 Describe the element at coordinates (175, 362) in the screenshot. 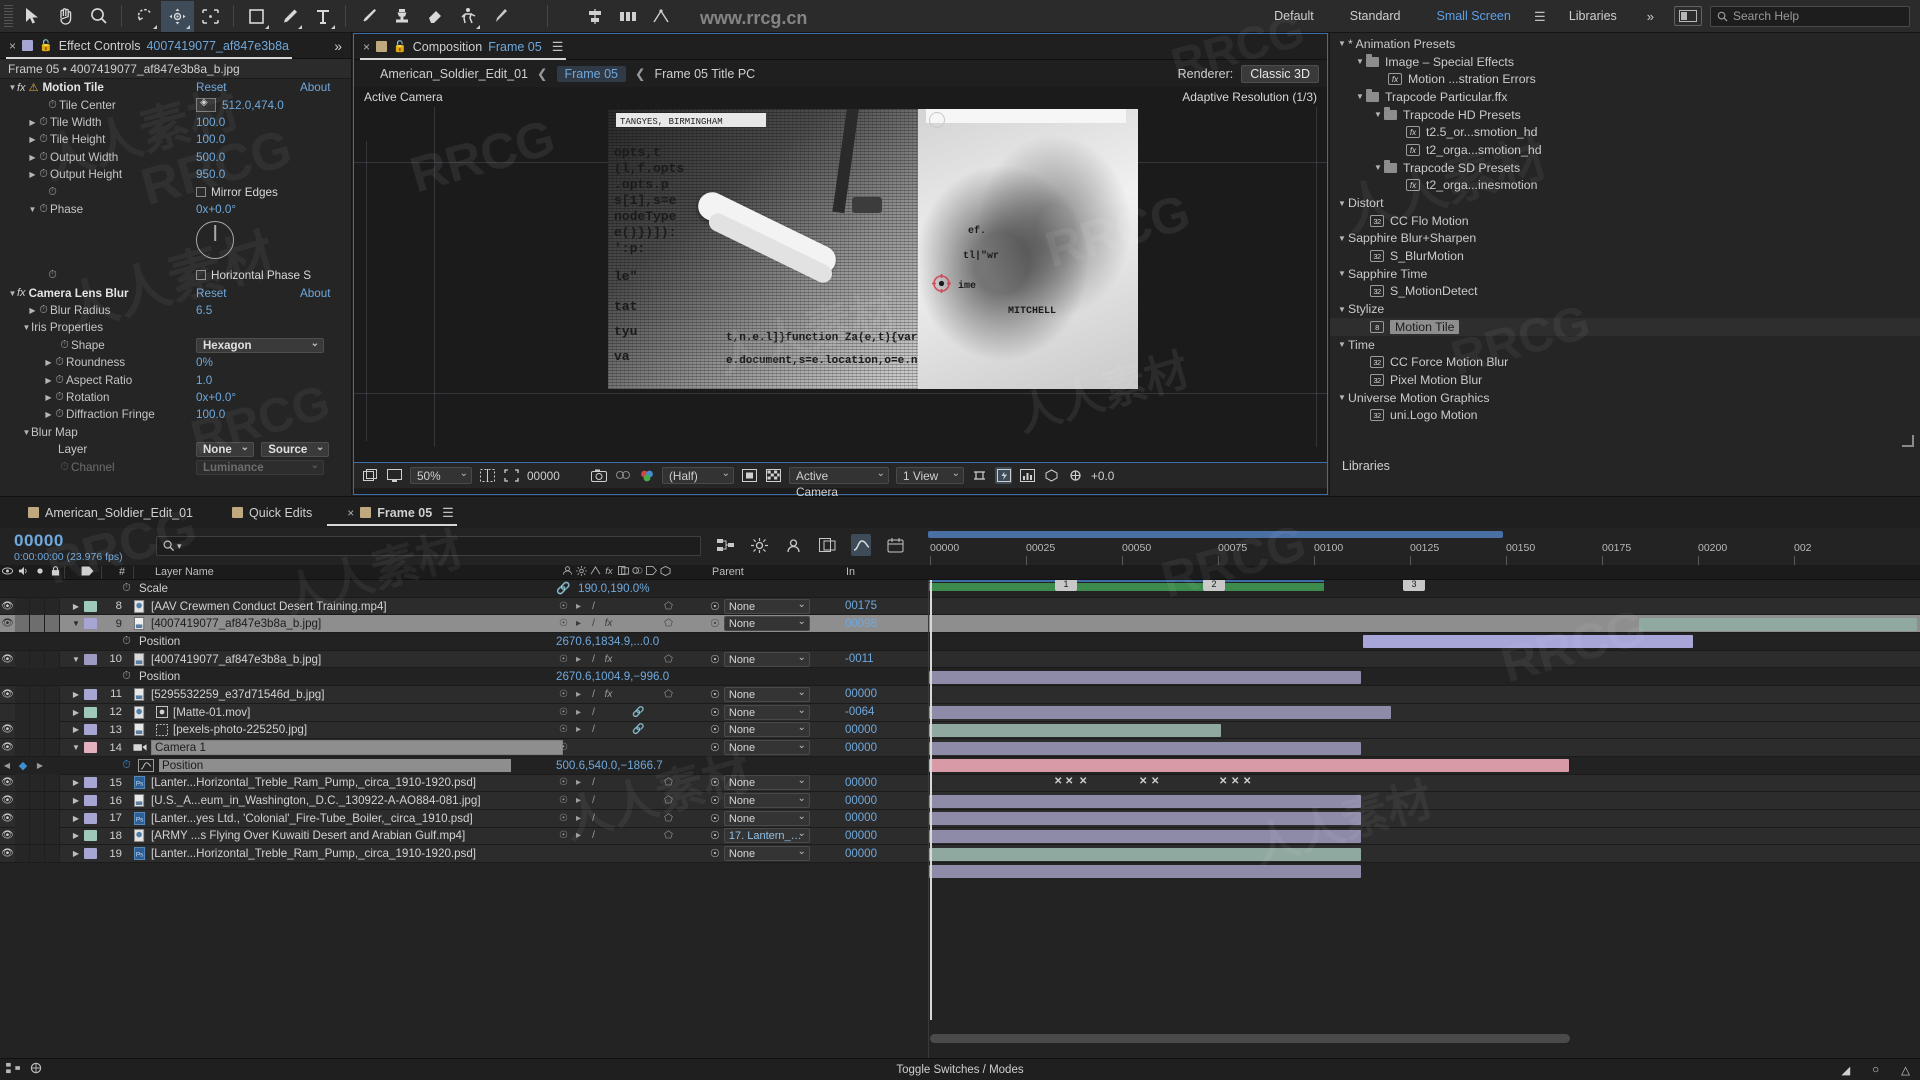

I see `property-roundness: ▶ ⏱ Roundness 0%` at that location.